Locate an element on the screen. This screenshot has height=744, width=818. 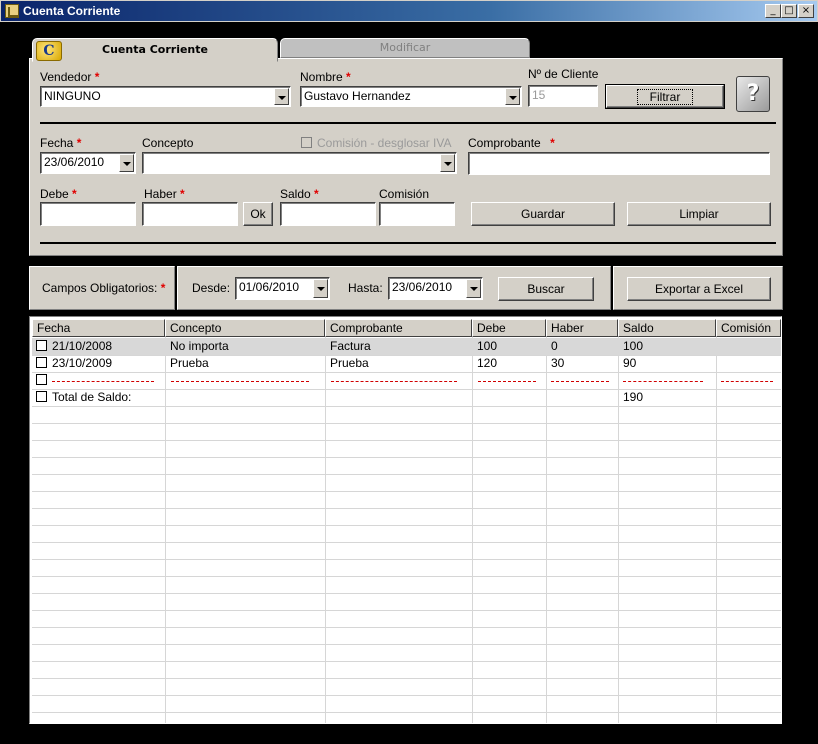
total-saldo-value: 190 is located at coordinates (633, 397).